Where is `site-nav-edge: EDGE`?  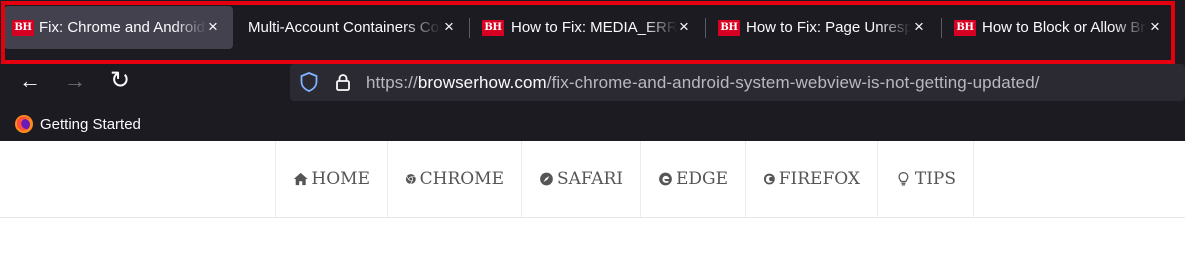 site-nav-edge: EDGE is located at coordinates (693, 179).